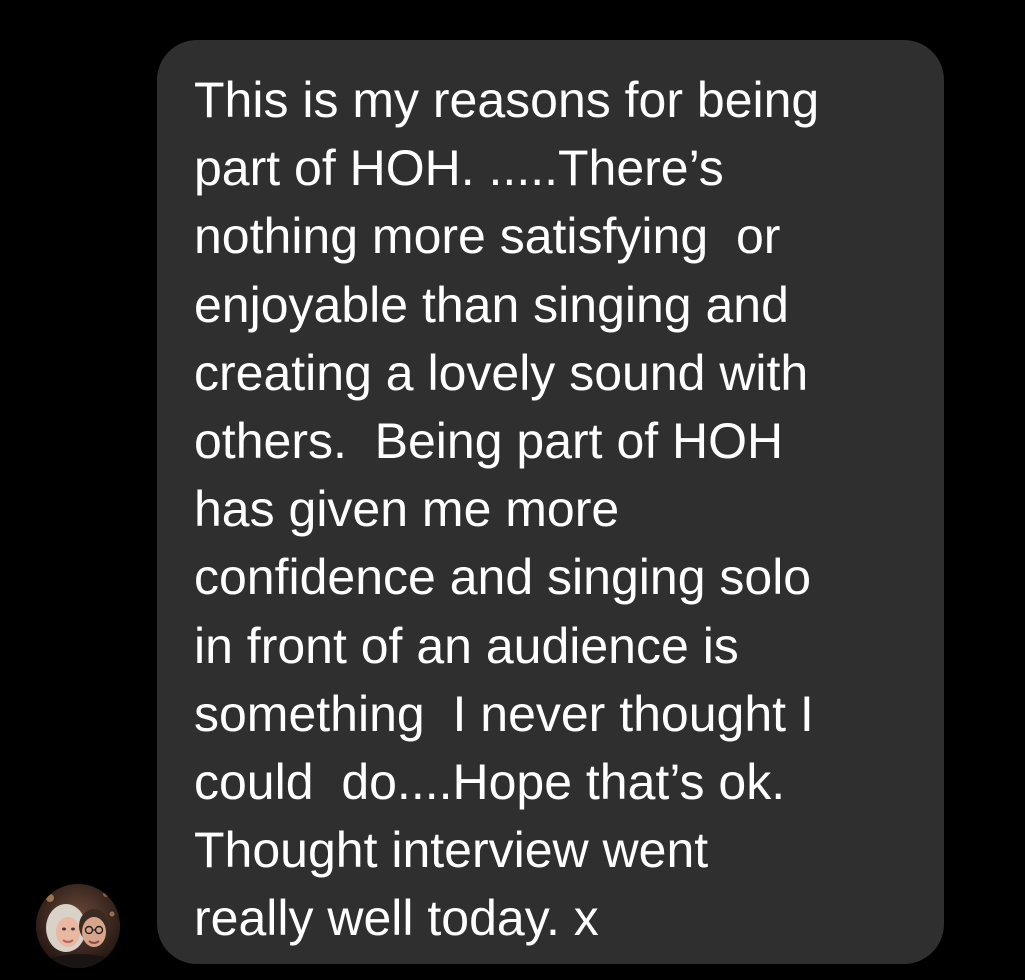  I want to click on message-text-line: something I never thought I, so click(504, 713).